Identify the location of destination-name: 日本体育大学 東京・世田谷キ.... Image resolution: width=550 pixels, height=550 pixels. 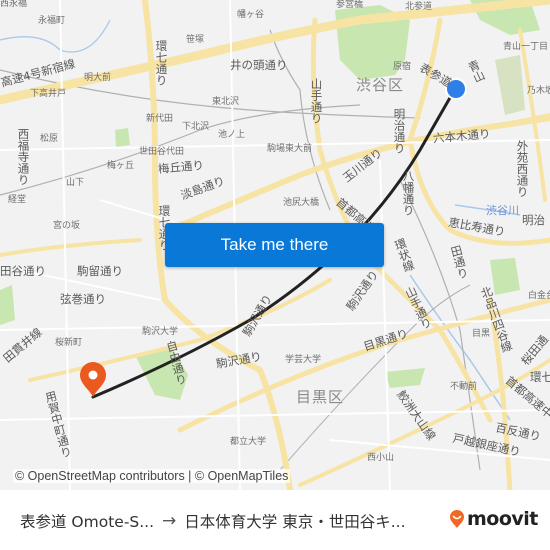
(295, 522).